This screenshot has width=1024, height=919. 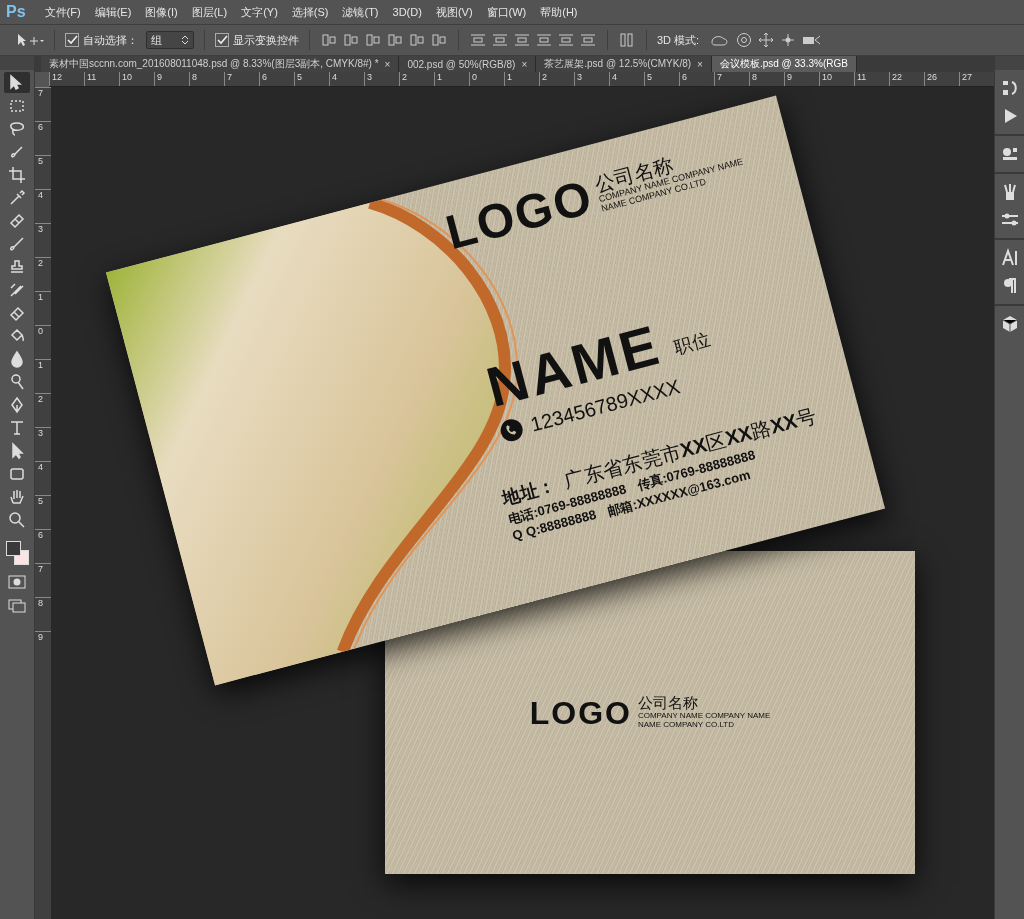 What do you see at coordinates (461, 64) in the screenshot?
I see `tab-title: 002.psd @ 50%(RGB/8)` at bounding box center [461, 64].